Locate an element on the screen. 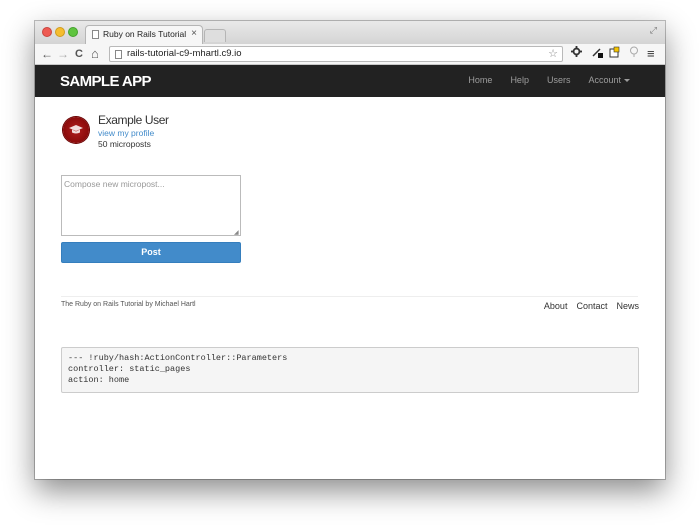 The height and width of the screenshot is (529, 700). graduation-cap-icon is located at coordinates (76, 129).